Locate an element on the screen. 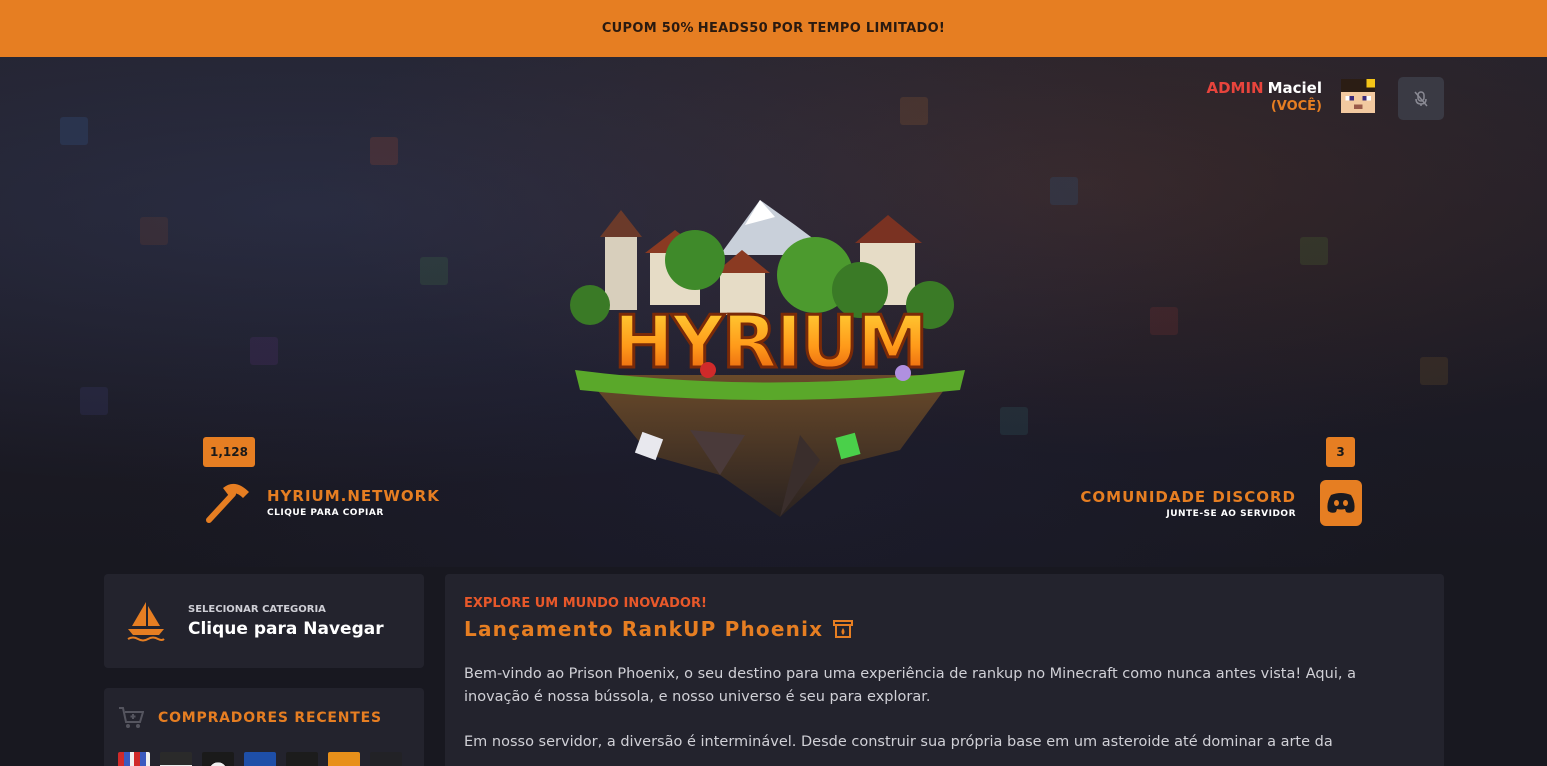  copy-hint: CLIQUE PARA COPIAR is located at coordinates (325, 512).